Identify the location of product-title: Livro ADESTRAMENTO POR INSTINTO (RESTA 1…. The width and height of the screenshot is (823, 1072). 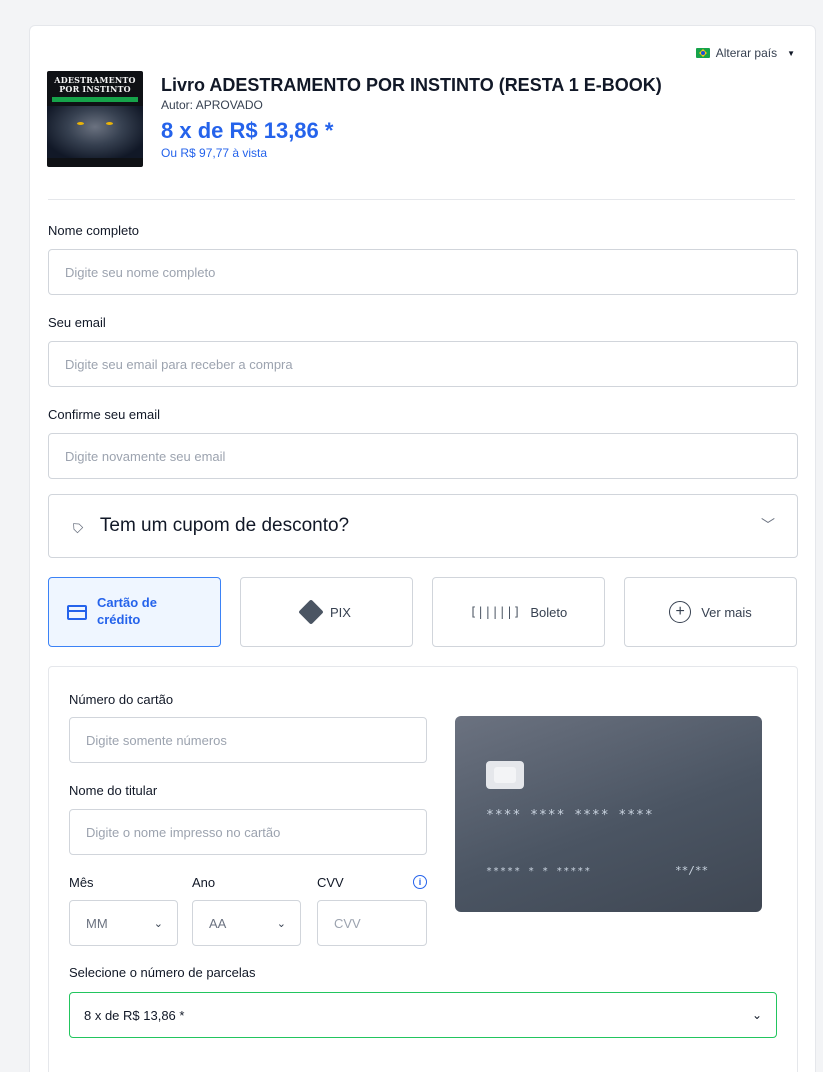
(411, 85).